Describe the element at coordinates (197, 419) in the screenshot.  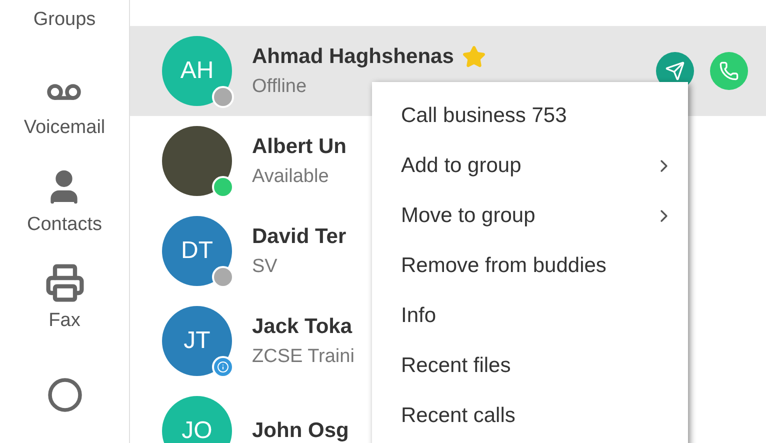
I see `avatar-initials: JO` at that location.